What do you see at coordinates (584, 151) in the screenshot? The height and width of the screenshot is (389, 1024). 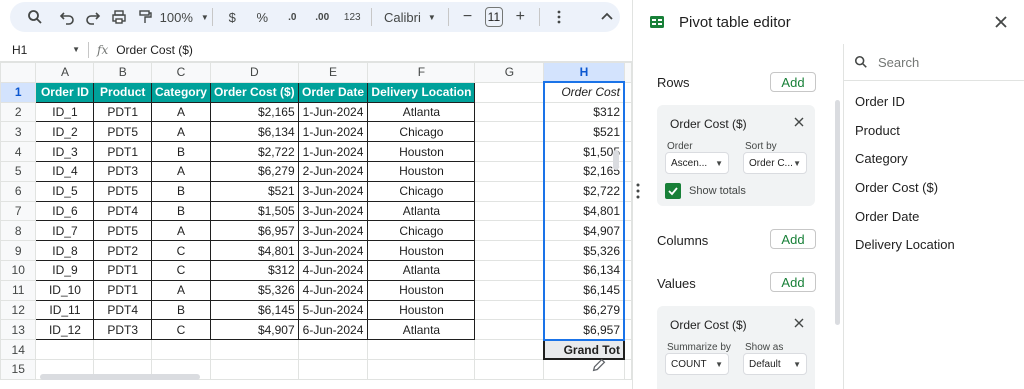 I see `pivot-value-cell: $1,505` at bounding box center [584, 151].